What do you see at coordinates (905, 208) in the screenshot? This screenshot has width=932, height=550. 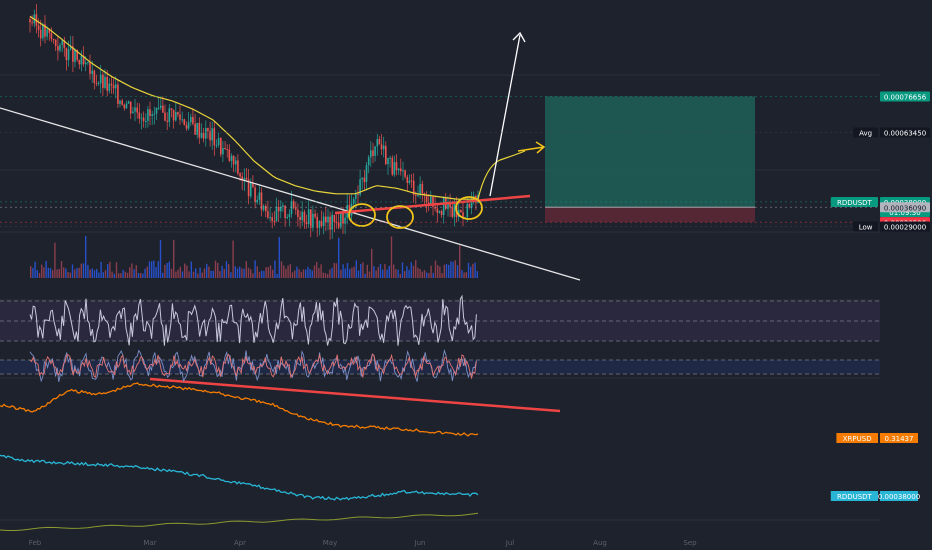 I see `price-tag-value: 0.00036090` at bounding box center [905, 208].